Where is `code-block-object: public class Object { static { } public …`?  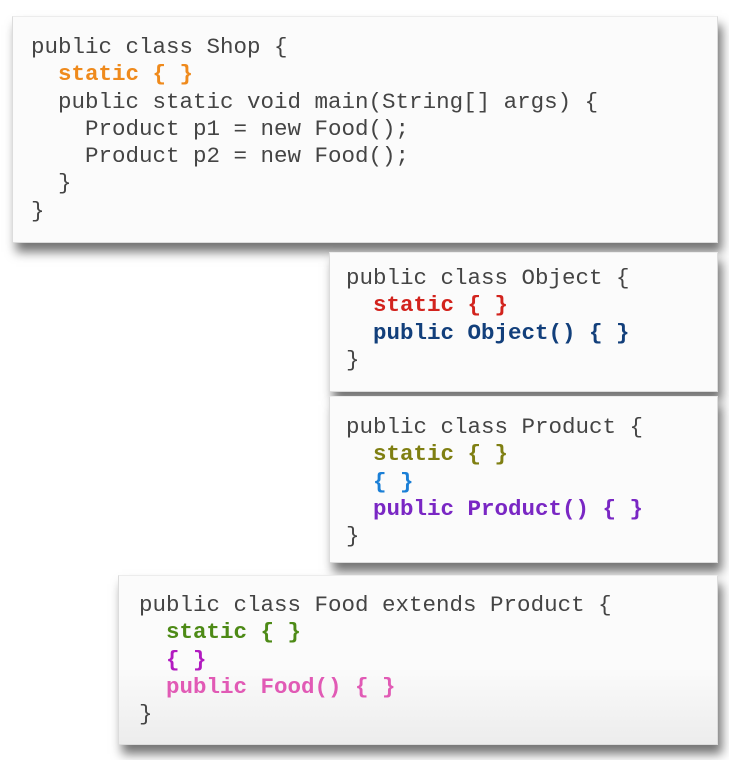 code-block-object: public class Object { static { } public … is located at coordinates (488, 319).